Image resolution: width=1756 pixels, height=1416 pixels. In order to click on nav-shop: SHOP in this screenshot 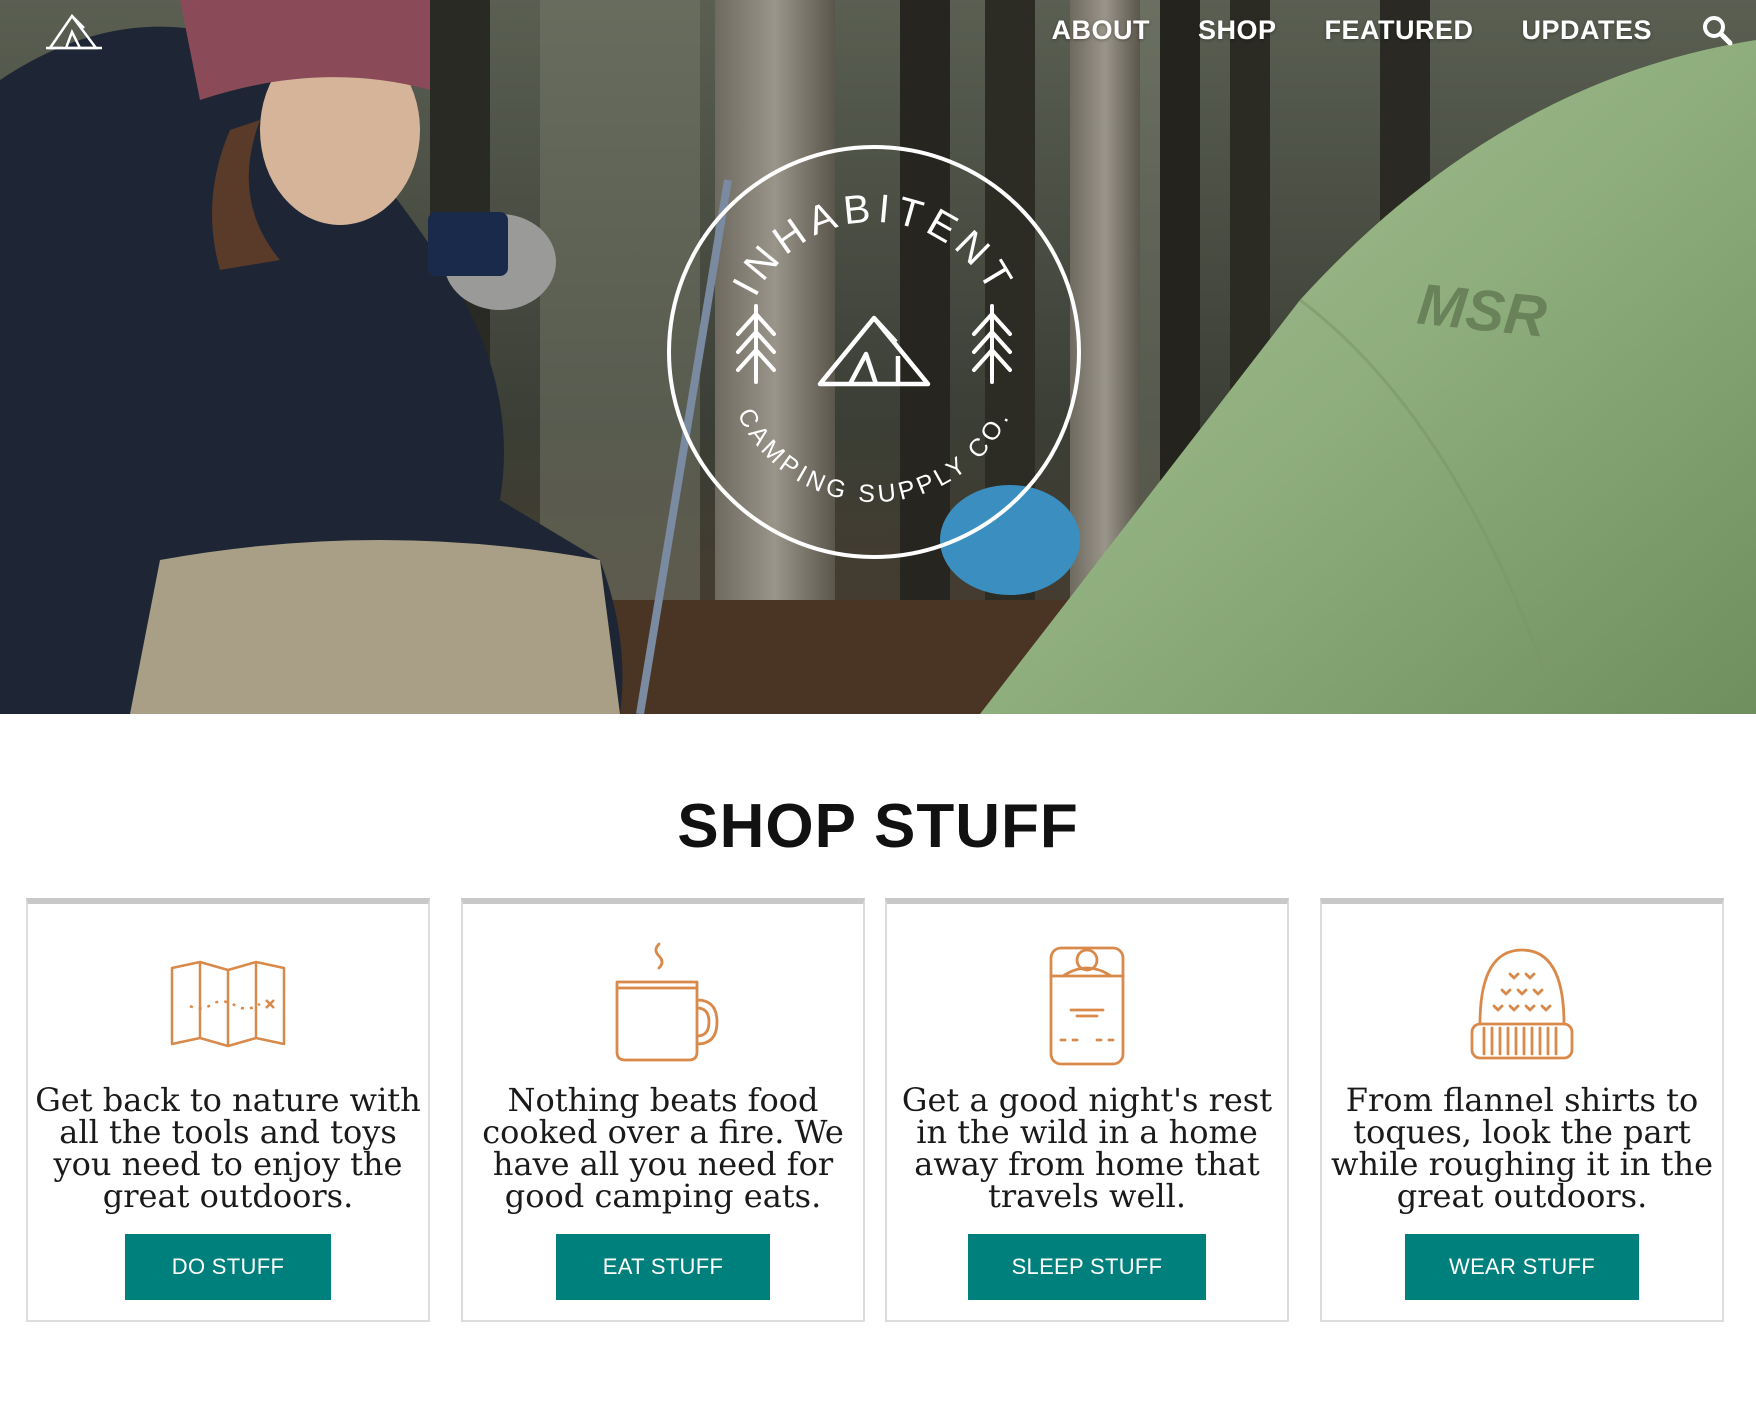, I will do `click(1237, 30)`.